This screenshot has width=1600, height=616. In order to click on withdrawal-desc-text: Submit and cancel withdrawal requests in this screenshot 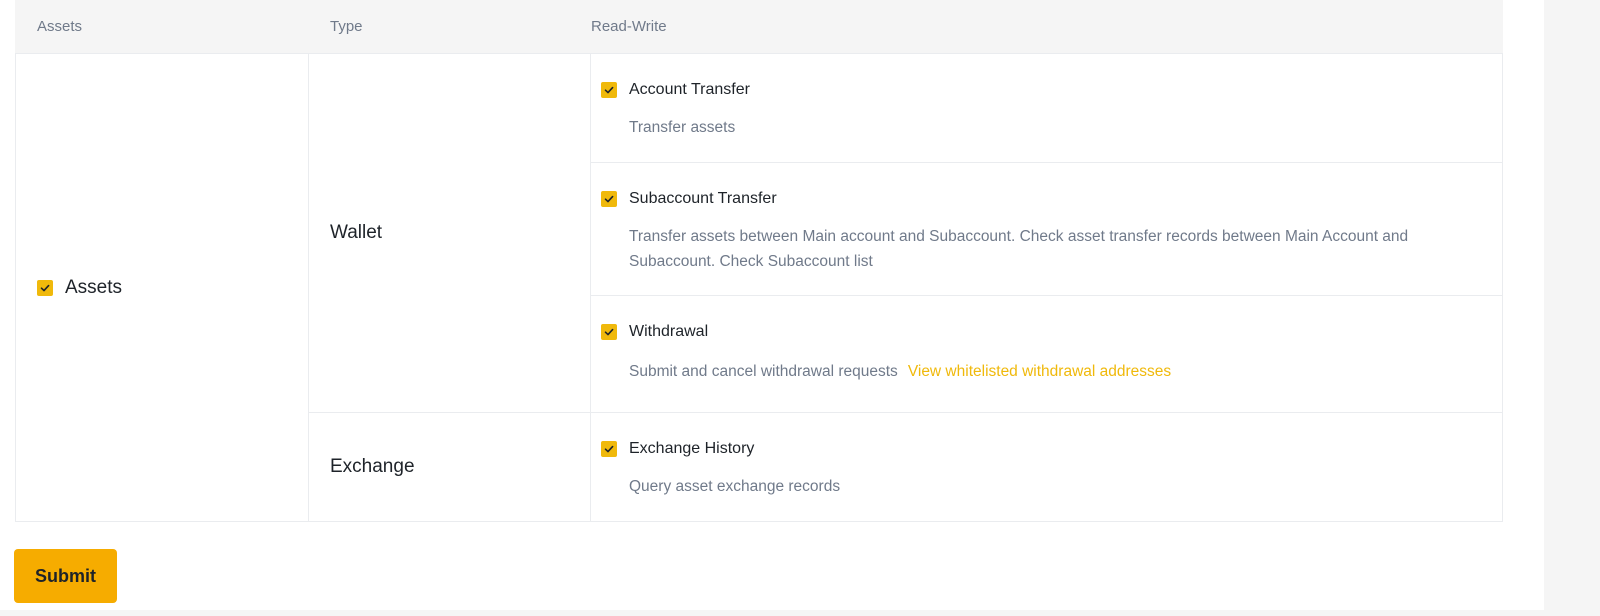, I will do `click(763, 371)`.